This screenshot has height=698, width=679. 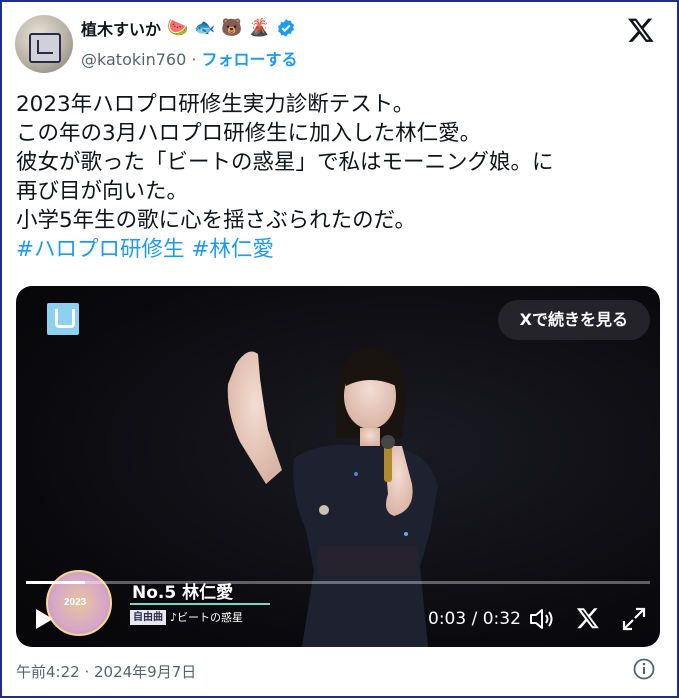 I want to click on author-handle-row: @katokin760 · フォローする, so click(x=189, y=58).